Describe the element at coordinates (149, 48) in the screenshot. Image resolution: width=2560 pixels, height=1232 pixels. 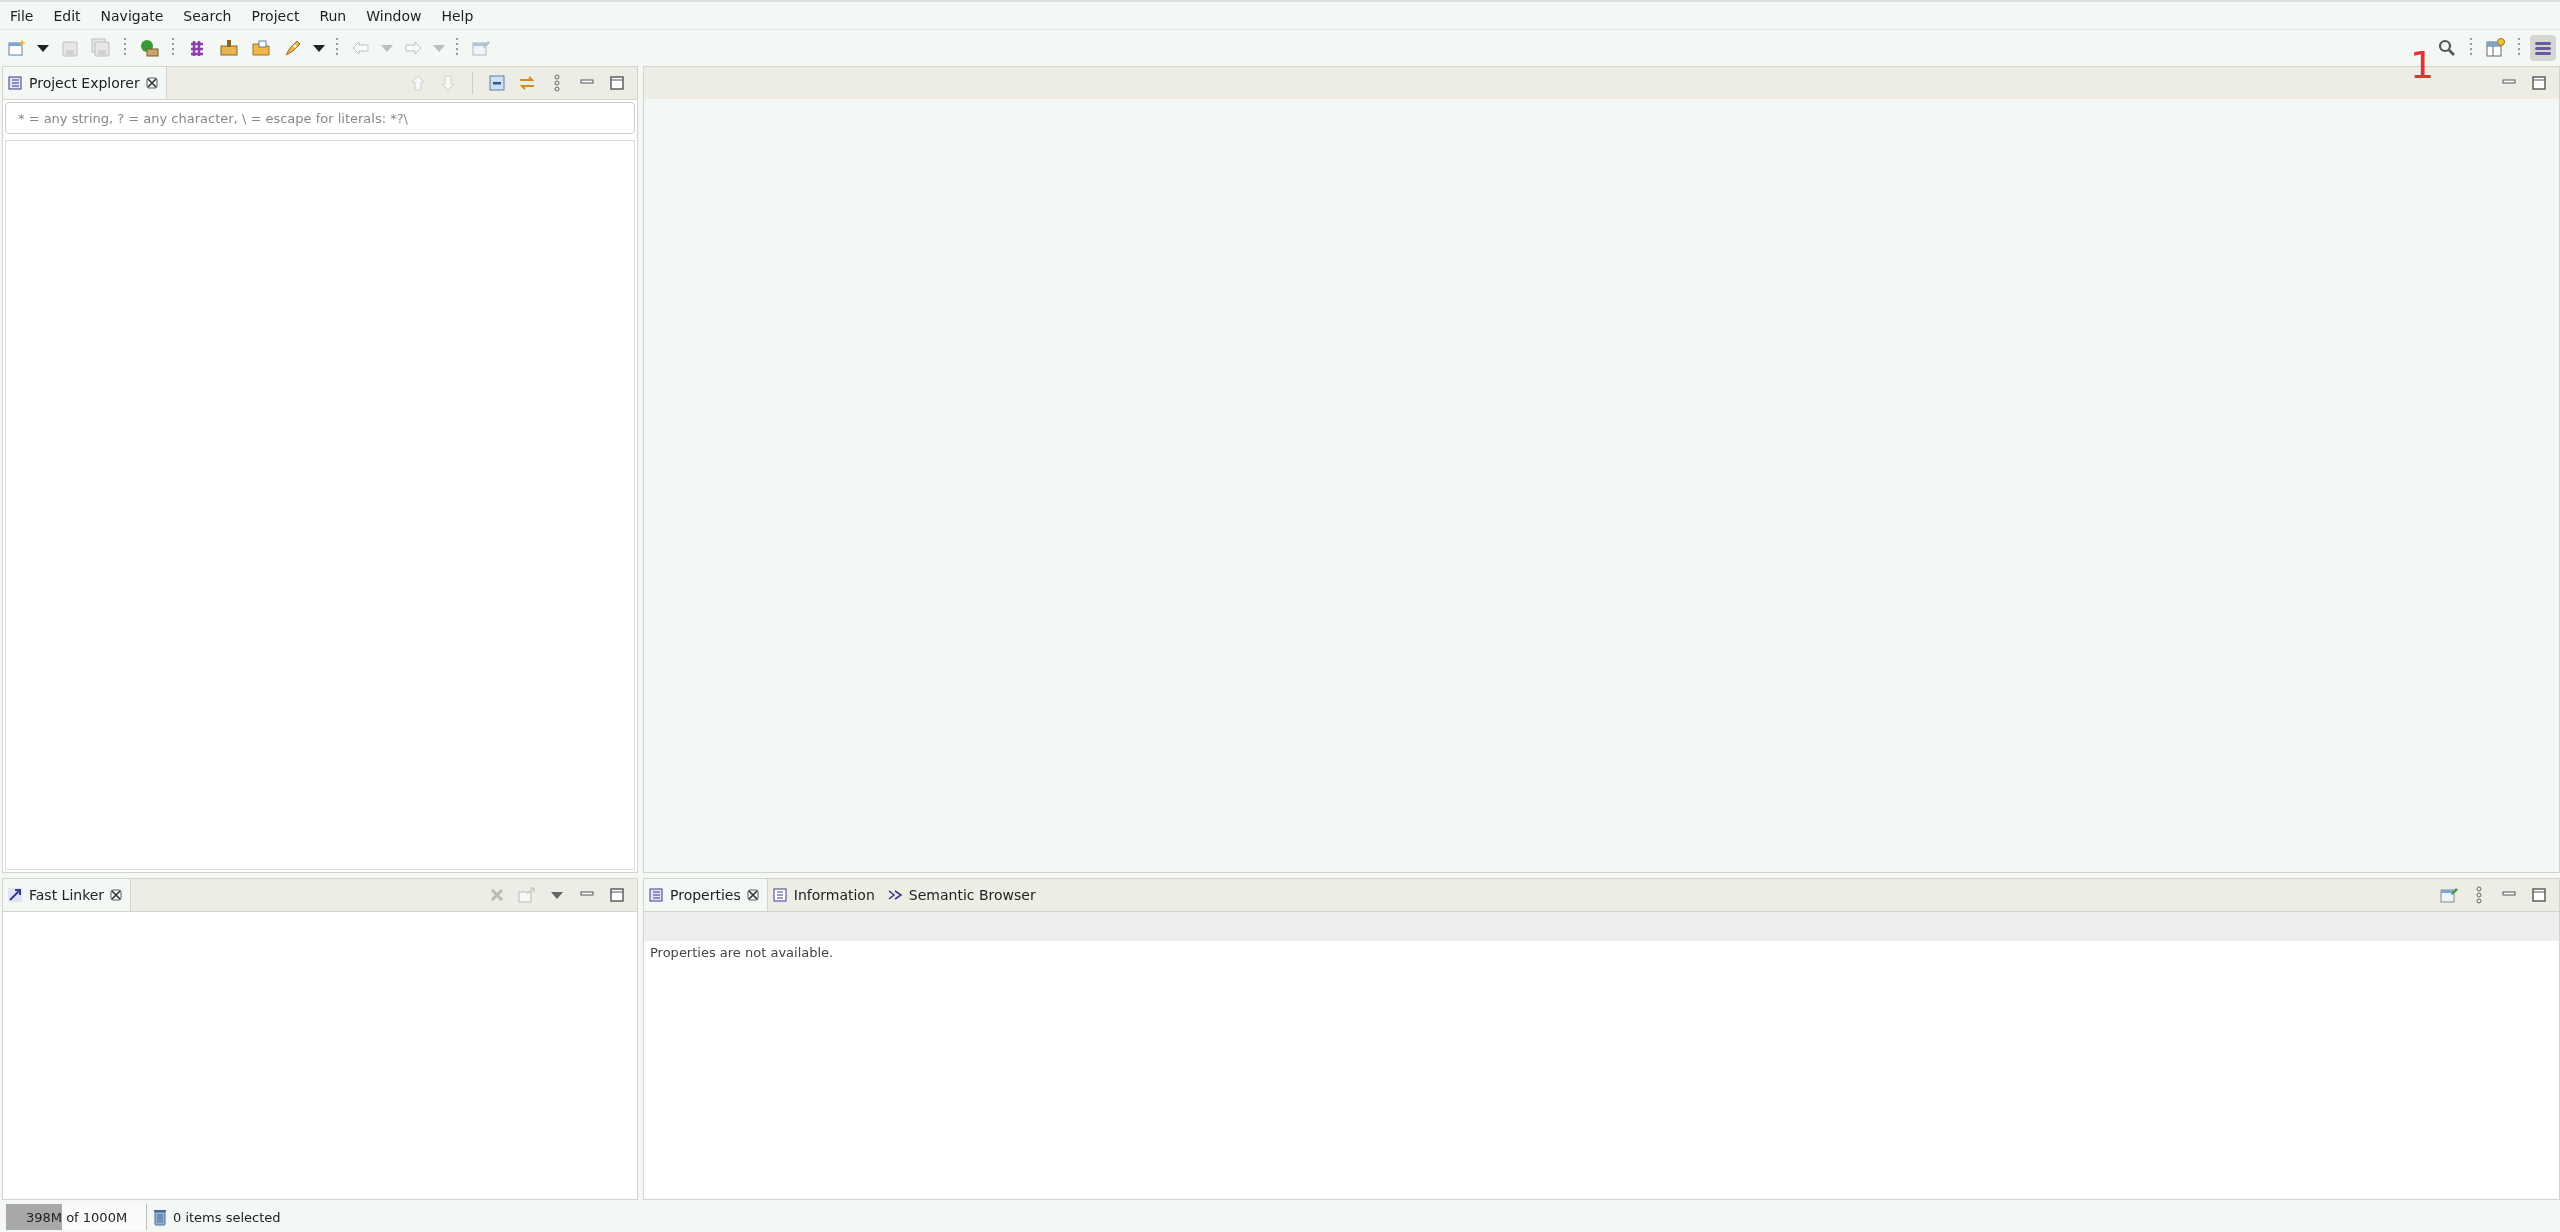
I see `globe-icon` at that location.